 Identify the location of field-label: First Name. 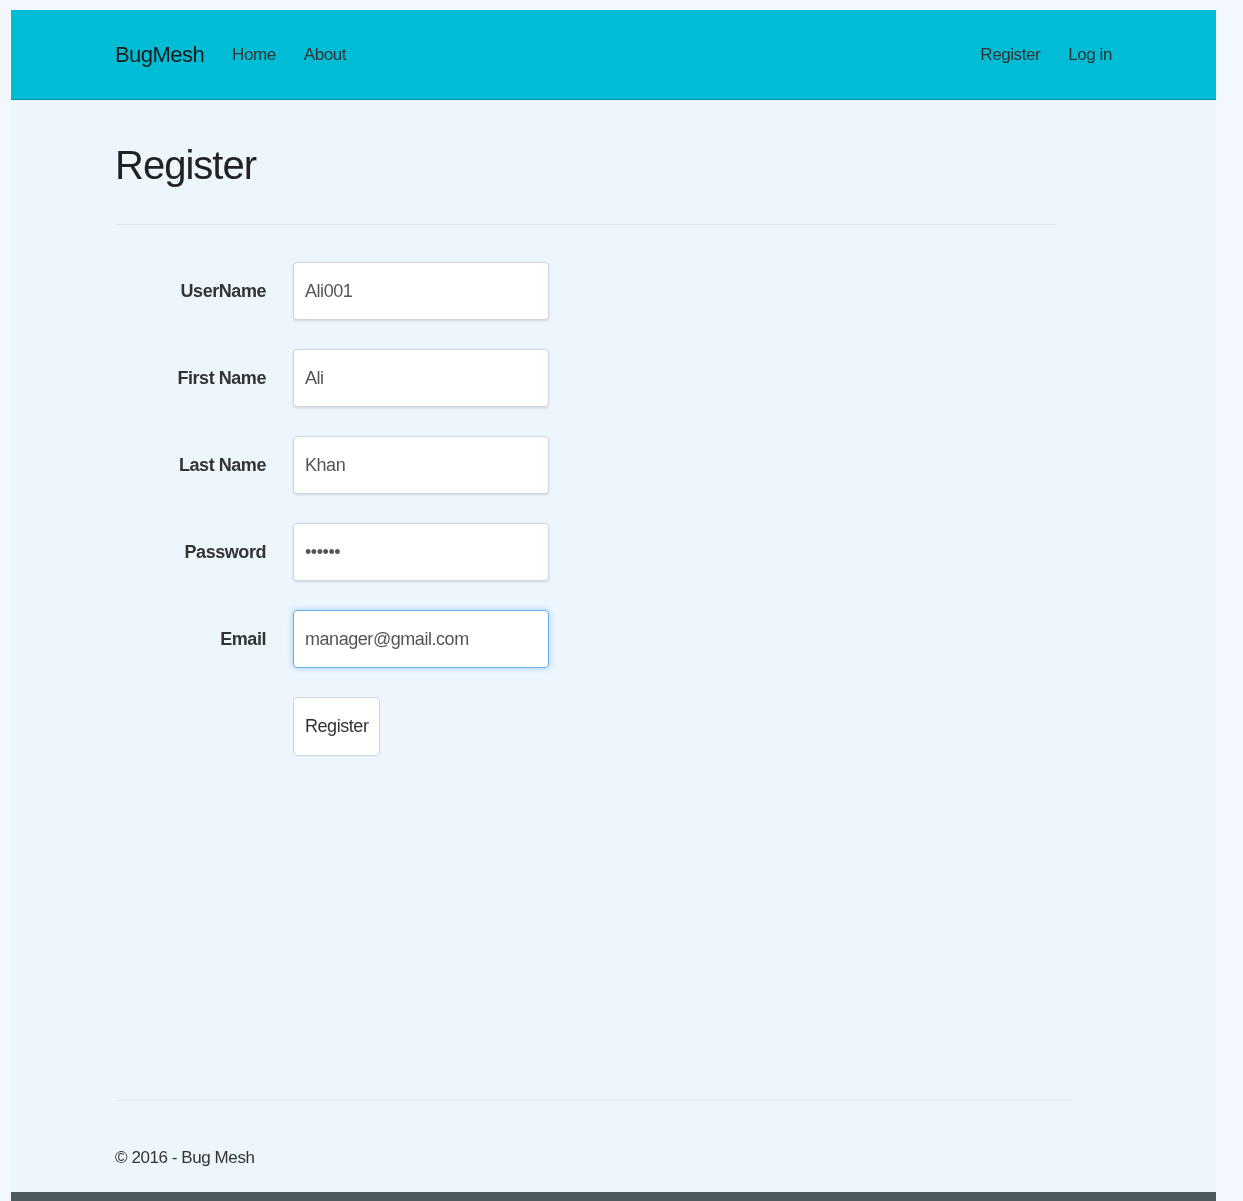
(221, 378).